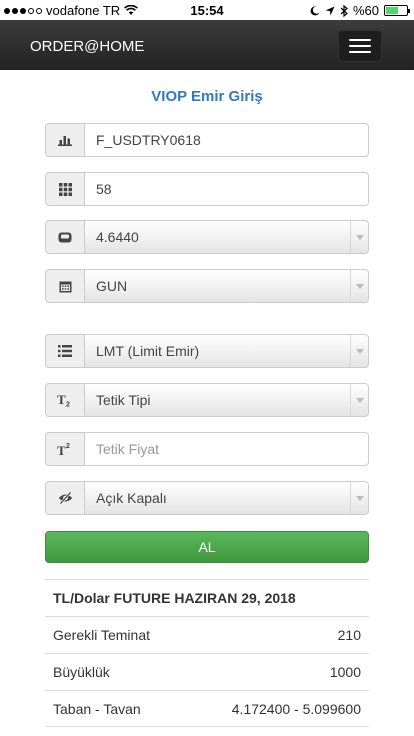 This screenshot has height=736, width=414. Describe the element at coordinates (207, 708) in the screenshot. I see `table-row: Taban - Tavan 4.172400 - 5.099600` at that location.